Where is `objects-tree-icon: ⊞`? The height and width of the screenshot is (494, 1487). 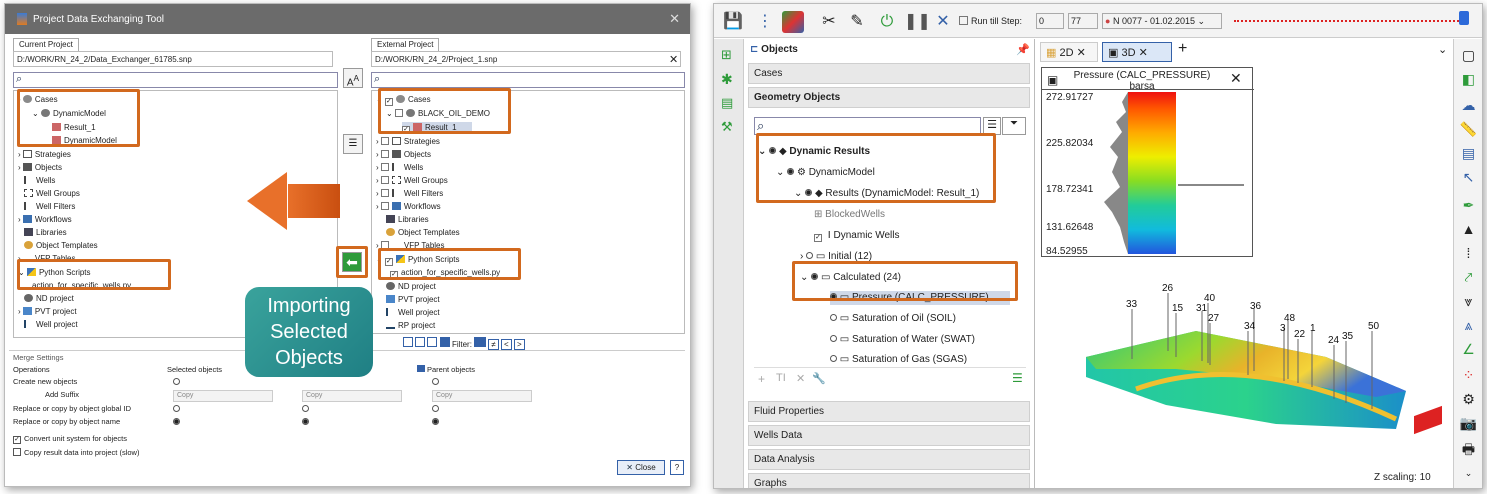
objects-tree-icon: ⊞ is located at coordinates (726, 55).